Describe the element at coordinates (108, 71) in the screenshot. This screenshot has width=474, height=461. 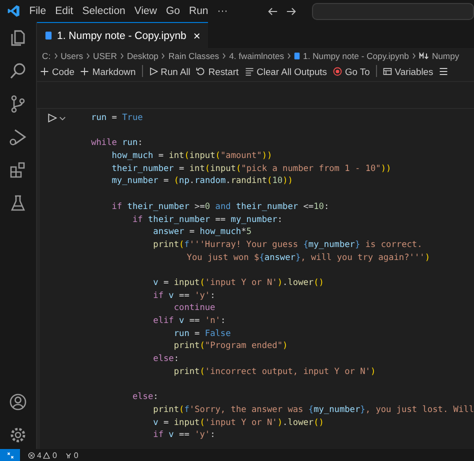
I see `plus-button: Markdown` at that location.